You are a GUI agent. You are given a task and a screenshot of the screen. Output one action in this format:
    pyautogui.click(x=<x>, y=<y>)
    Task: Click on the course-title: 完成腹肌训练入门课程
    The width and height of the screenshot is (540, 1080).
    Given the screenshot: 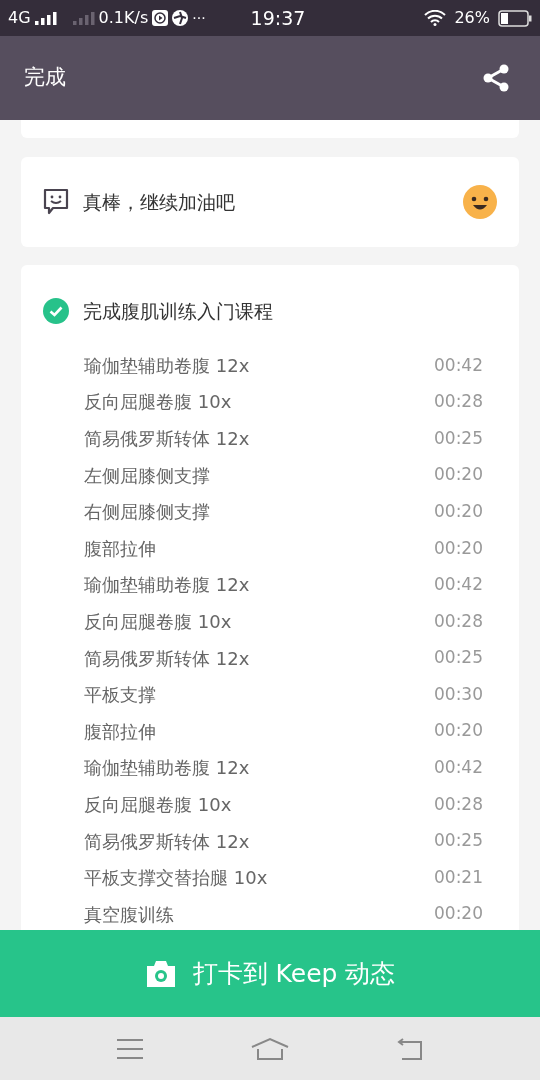 What is the action you would take?
    pyautogui.click(x=178, y=311)
    